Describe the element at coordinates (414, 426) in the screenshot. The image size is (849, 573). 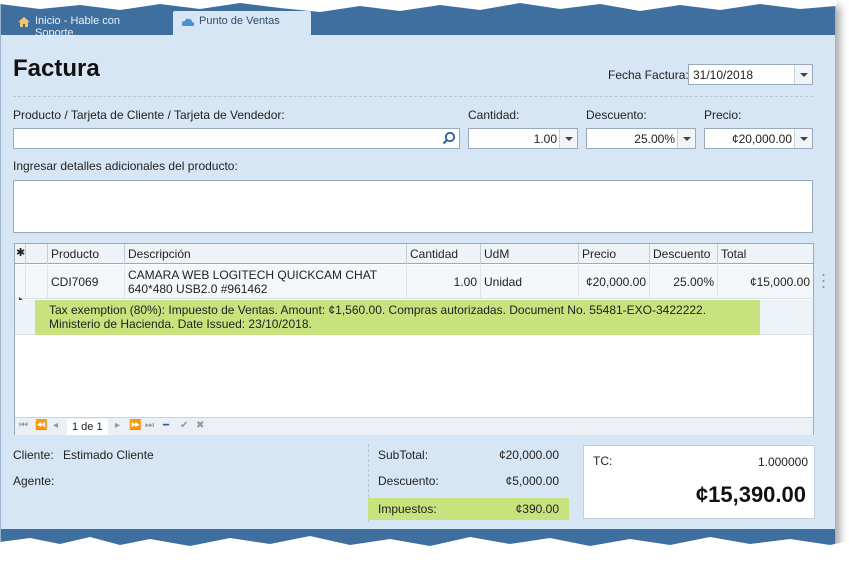
I see `grid-pager: ⏮ ⏪ ◂ 1 de 1 ▸ ⏩ ⏭ ━ ✔ ✖` at that location.